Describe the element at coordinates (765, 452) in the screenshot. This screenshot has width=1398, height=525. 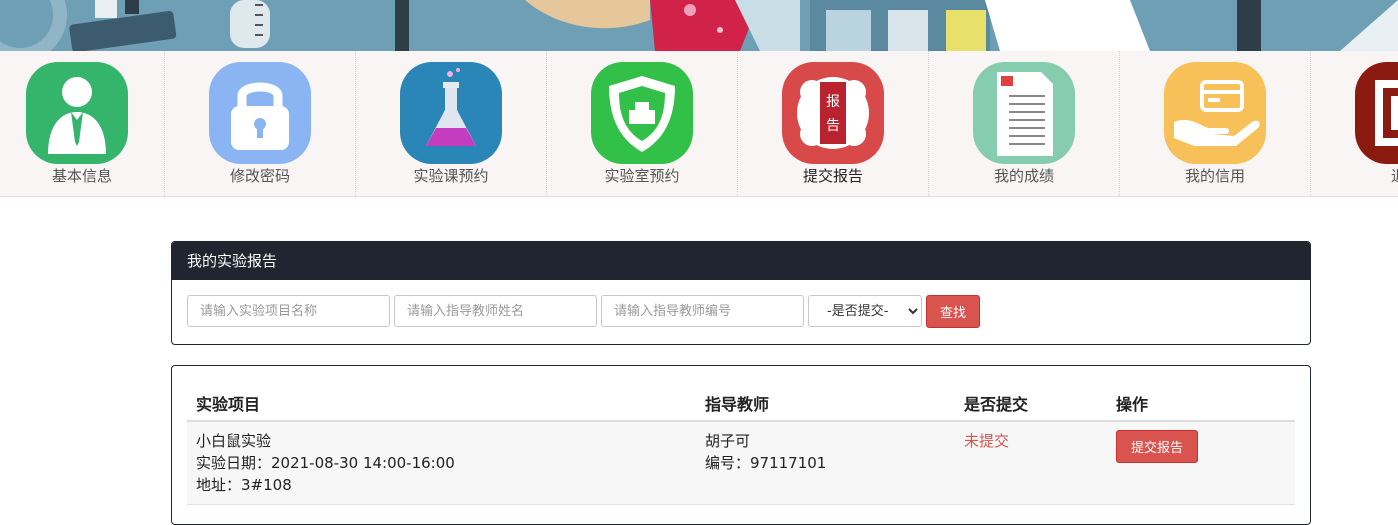
I see `teacher-cell: 胡子可 编号：97117101` at that location.